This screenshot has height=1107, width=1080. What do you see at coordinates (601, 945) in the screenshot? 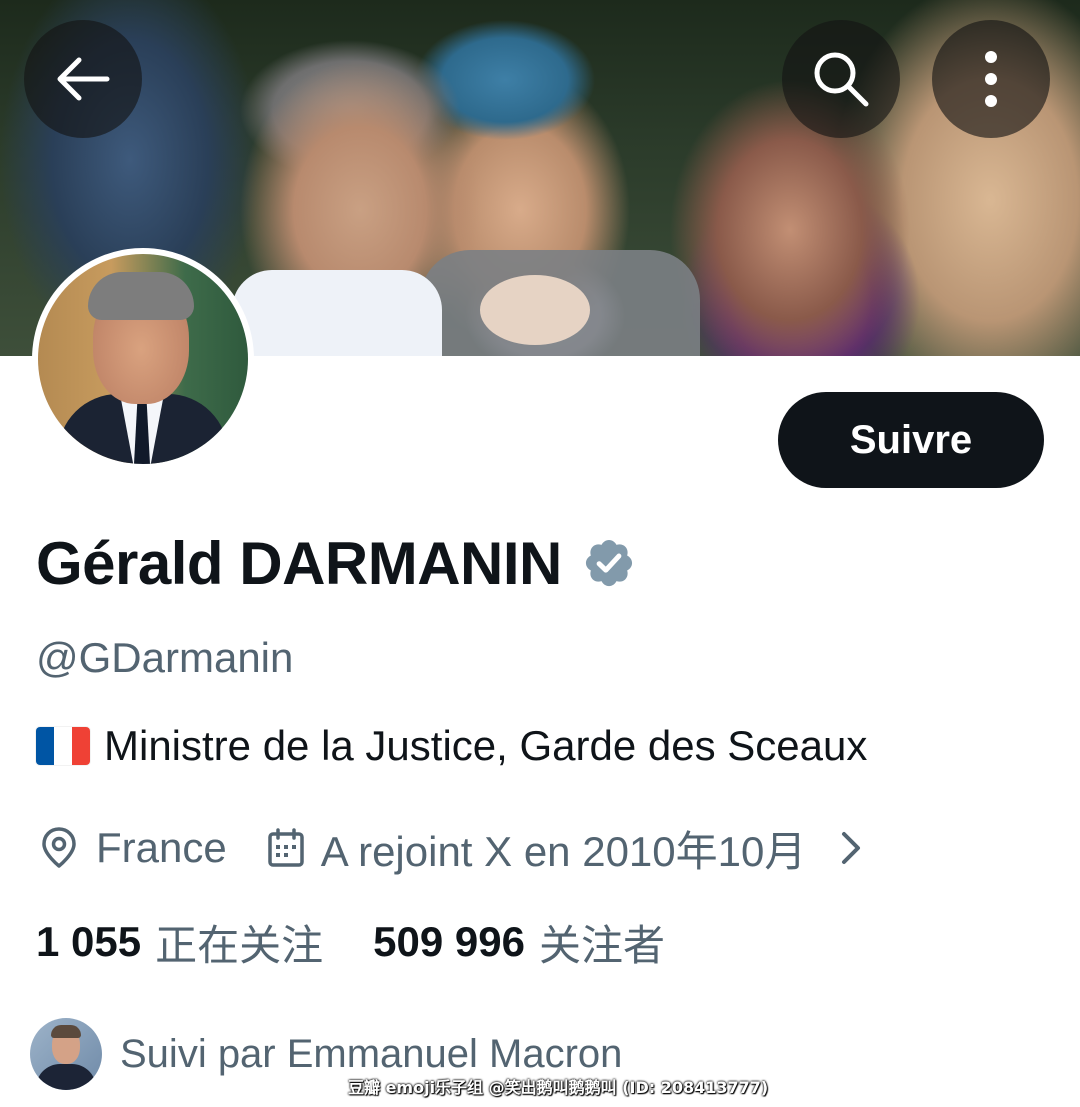
I see `followers-label: 关注者` at bounding box center [601, 945].